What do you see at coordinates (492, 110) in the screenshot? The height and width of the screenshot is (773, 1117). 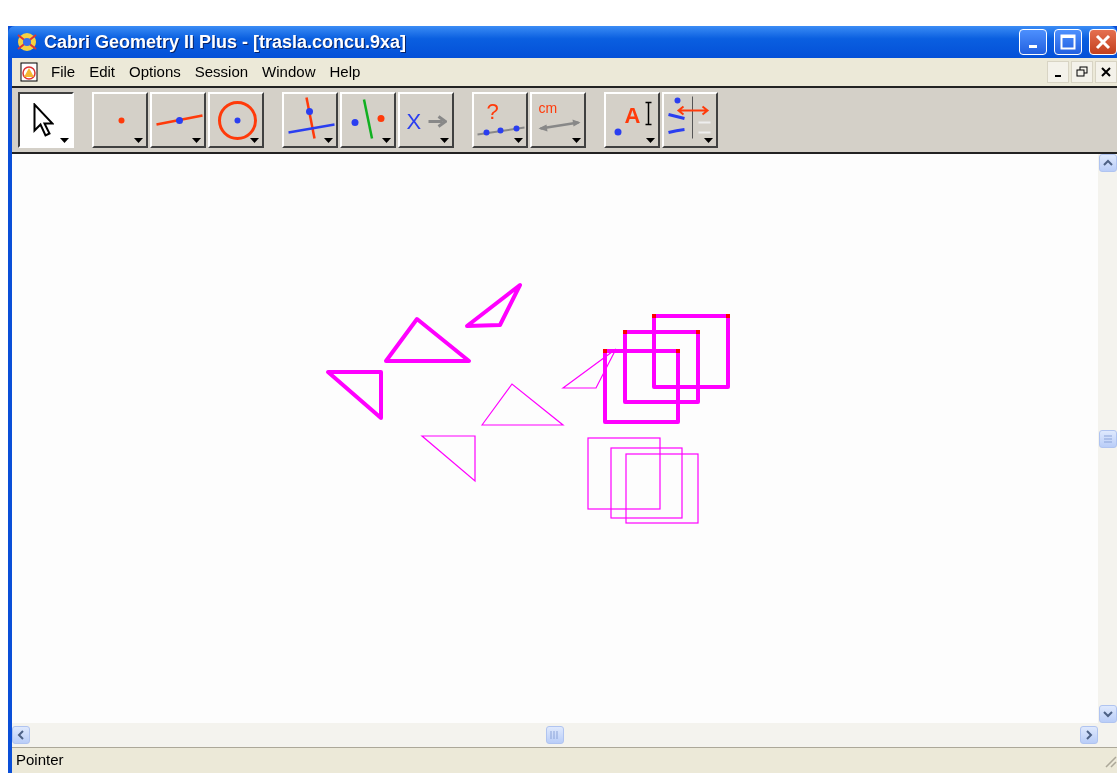 I see `tool-glyph: ?` at bounding box center [492, 110].